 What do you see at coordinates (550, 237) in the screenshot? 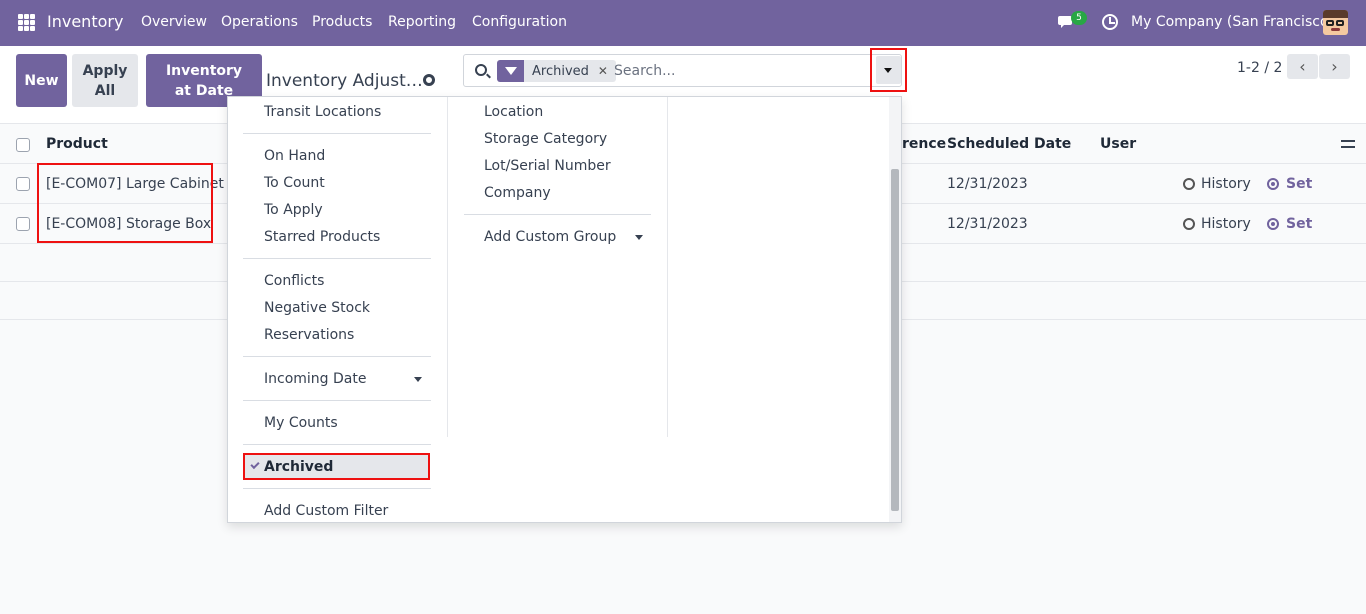
I see `groupby-add-custom: Add Custom Group` at bounding box center [550, 237].